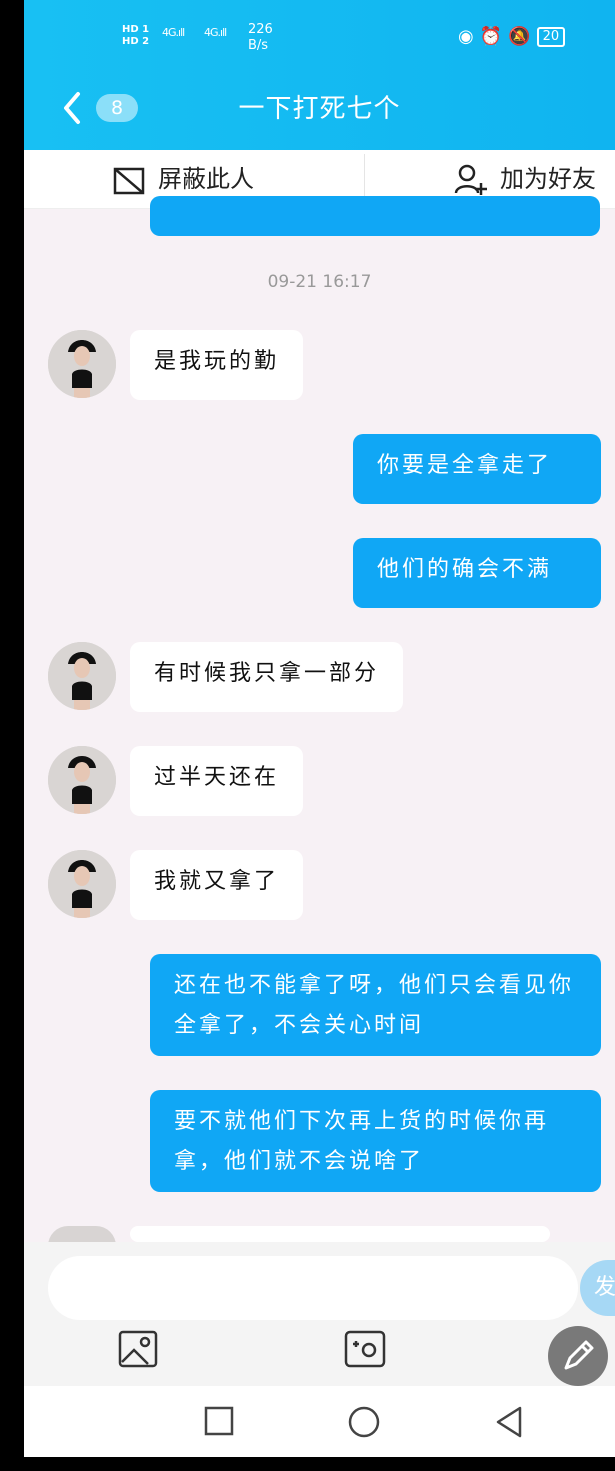  What do you see at coordinates (319, 38) in the screenshot?
I see `status-bar: HD 1 HD 2 4G.ıll 4G.ıll 226 B/s ◉⏰🔕 20` at bounding box center [319, 38].